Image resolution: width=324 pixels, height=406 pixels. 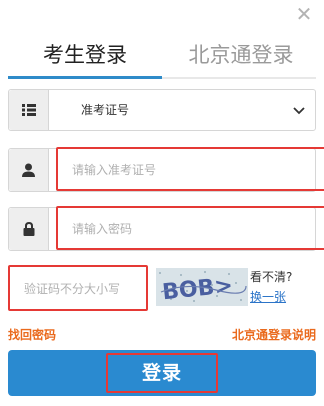 What do you see at coordinates (85, 55) in the screenshot?
I see `tab-student-login: 考生登录` at bounding box center [85, 55].